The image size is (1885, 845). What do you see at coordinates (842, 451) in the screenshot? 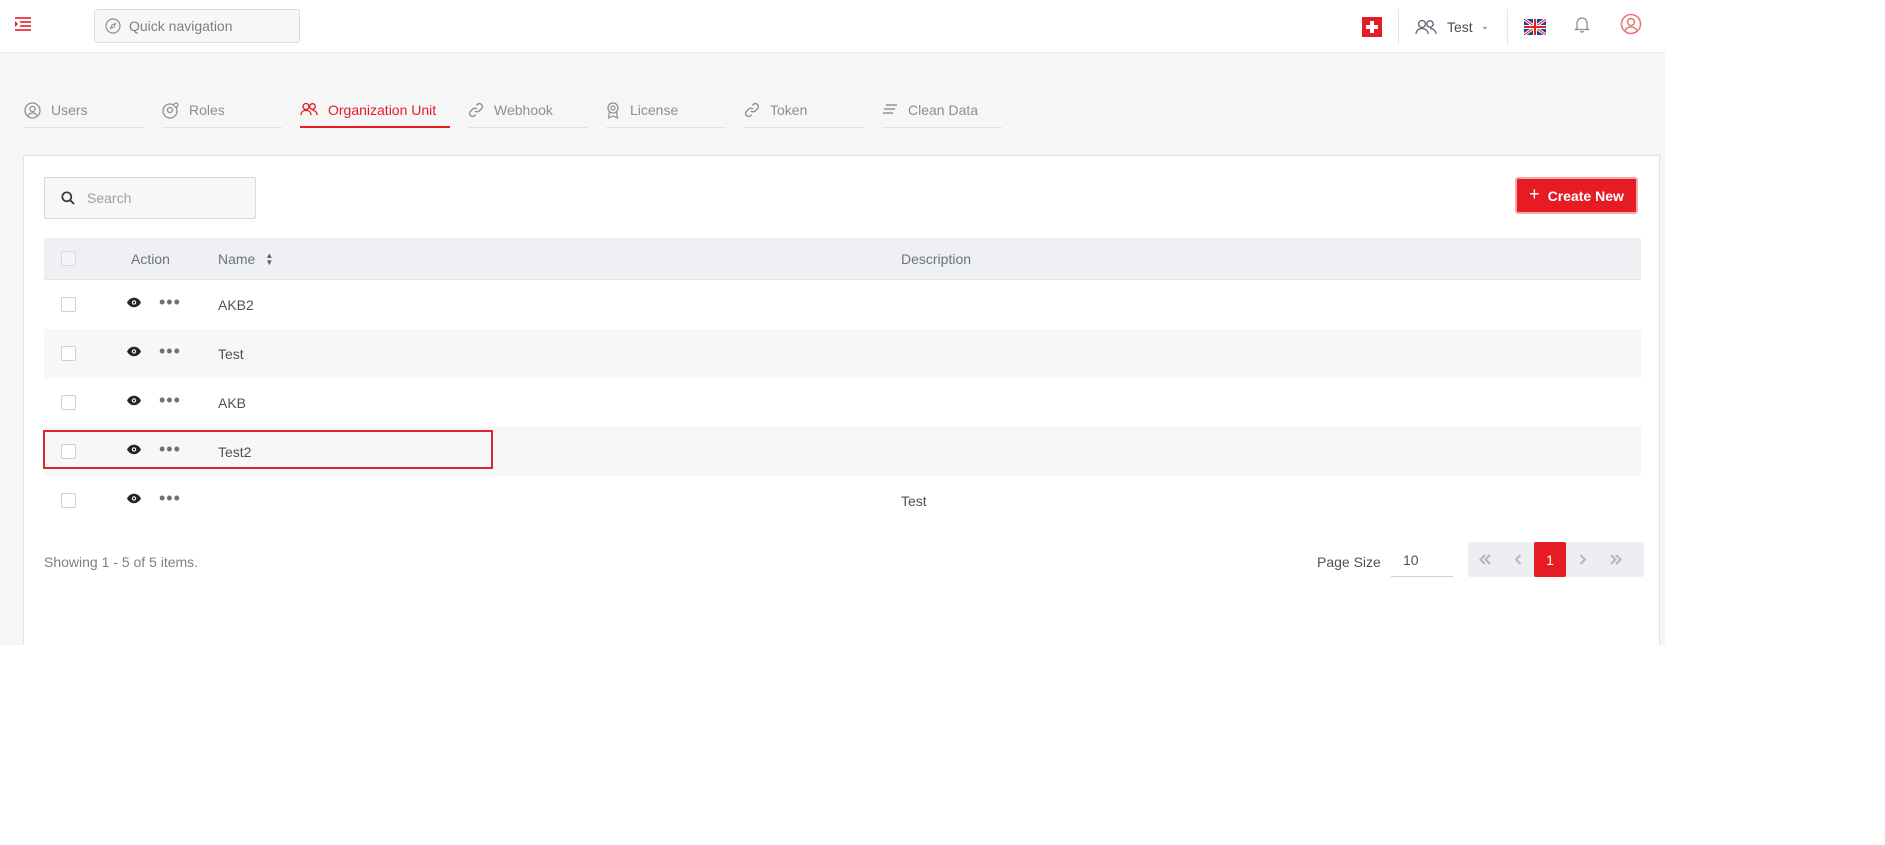
I see `table-row: ••• Test2` at bounding box center [842, 451].